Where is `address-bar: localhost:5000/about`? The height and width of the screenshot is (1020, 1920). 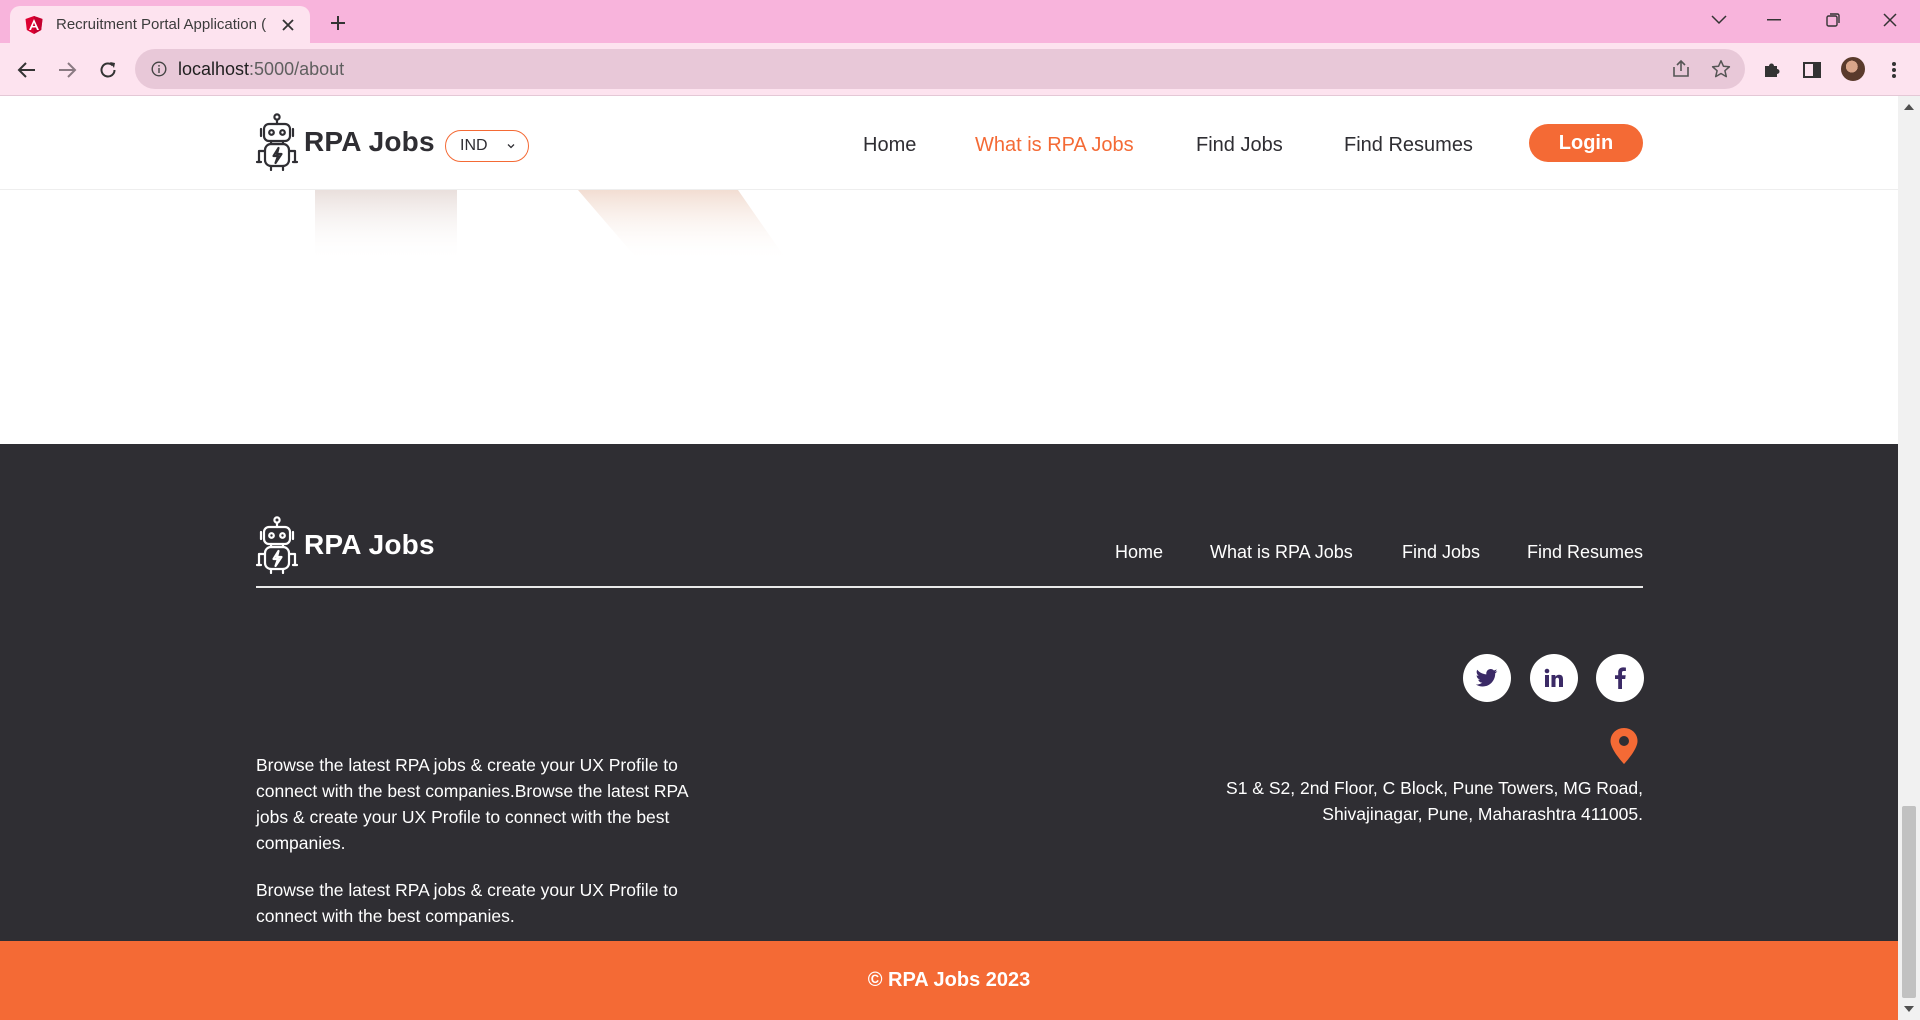 address-bar: localhost:5000/about is located at coordinates (940, 69).